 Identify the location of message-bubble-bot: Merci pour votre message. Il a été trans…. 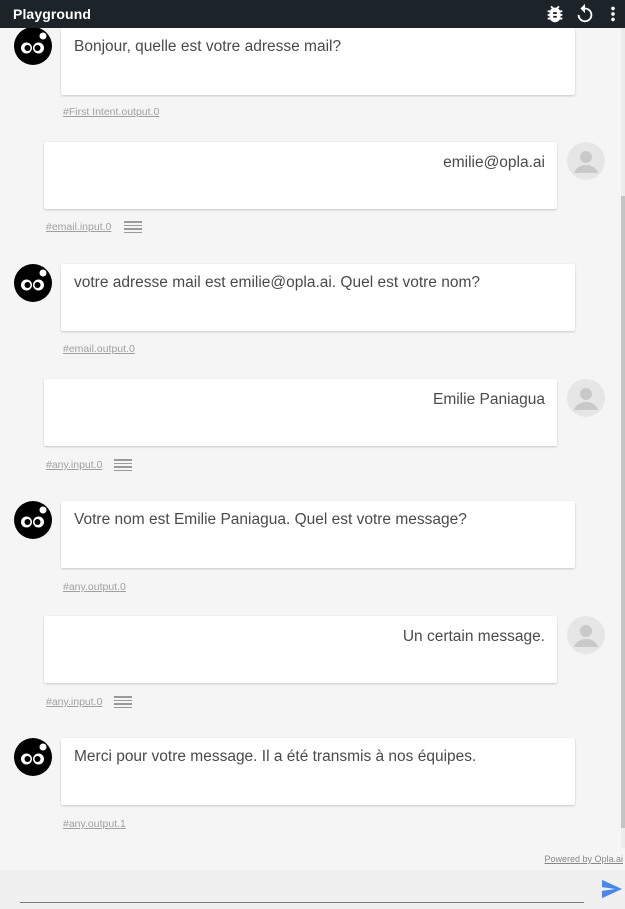
(318, 771).